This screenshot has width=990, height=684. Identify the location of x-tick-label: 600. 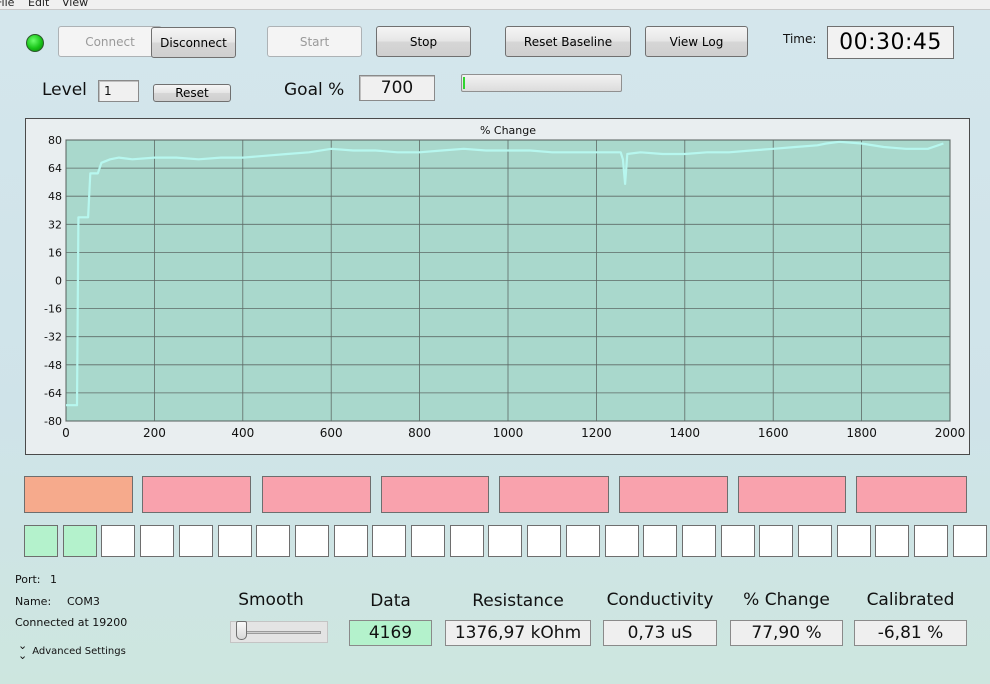
(331, 433).